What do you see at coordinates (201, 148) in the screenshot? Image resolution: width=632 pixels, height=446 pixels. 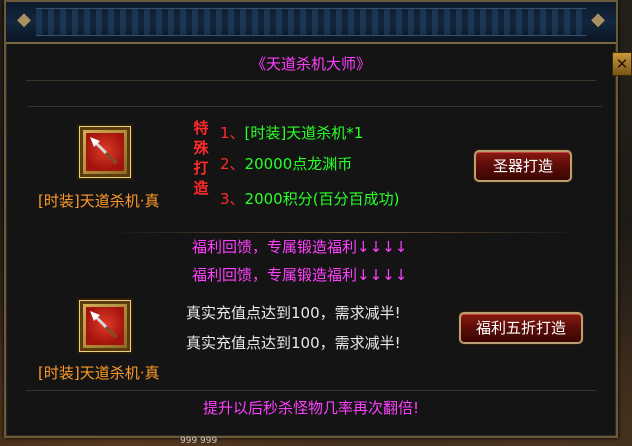 I see `label-char: 殊` at bounding box center [201, 148].